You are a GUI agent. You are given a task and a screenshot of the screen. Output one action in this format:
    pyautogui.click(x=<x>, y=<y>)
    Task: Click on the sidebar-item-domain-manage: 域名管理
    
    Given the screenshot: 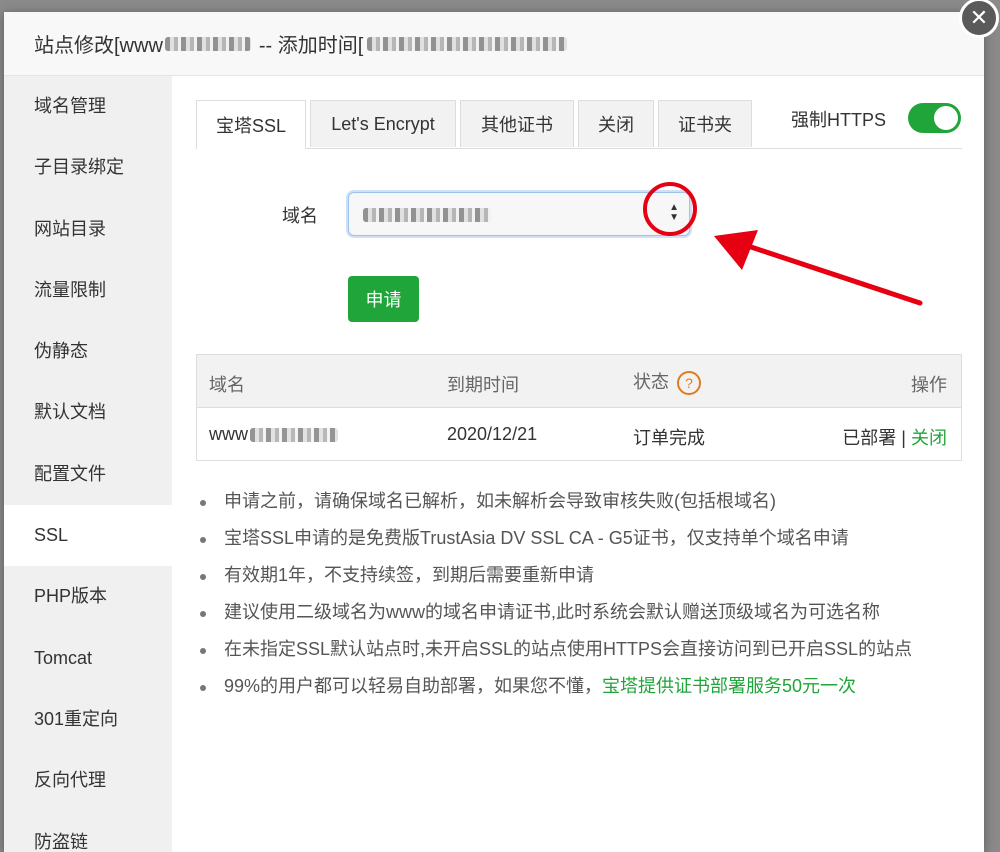 What is the action you would take?
    pyautogui.click(x=88, y=106)
    